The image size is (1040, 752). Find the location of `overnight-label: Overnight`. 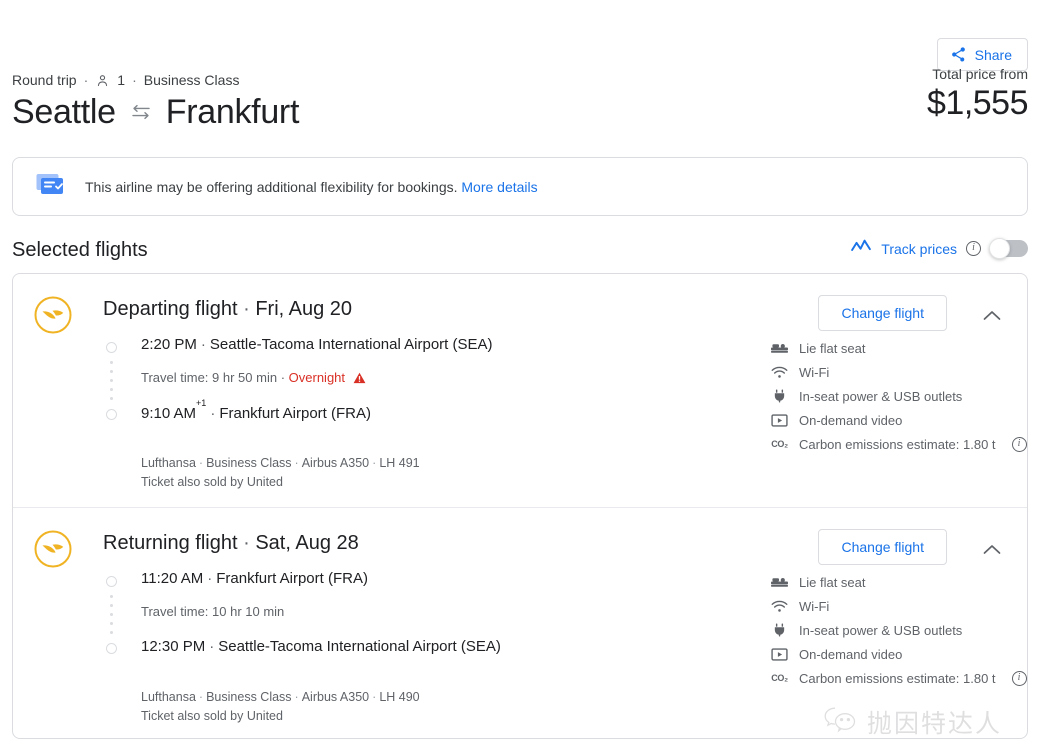

overnight-label: Overnight is located at coordinates (317, 377).